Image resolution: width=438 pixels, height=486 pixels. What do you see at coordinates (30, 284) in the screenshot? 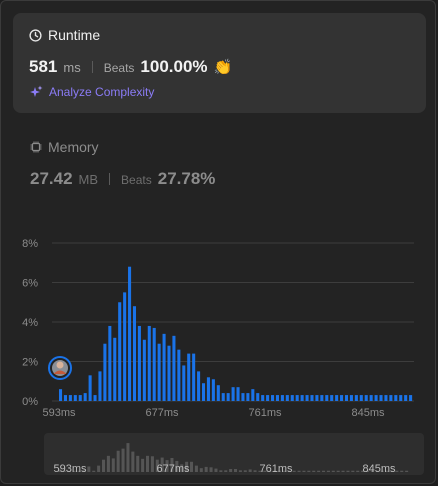
I see `y-tick-label: 6%` at bounding box center [30, 284].